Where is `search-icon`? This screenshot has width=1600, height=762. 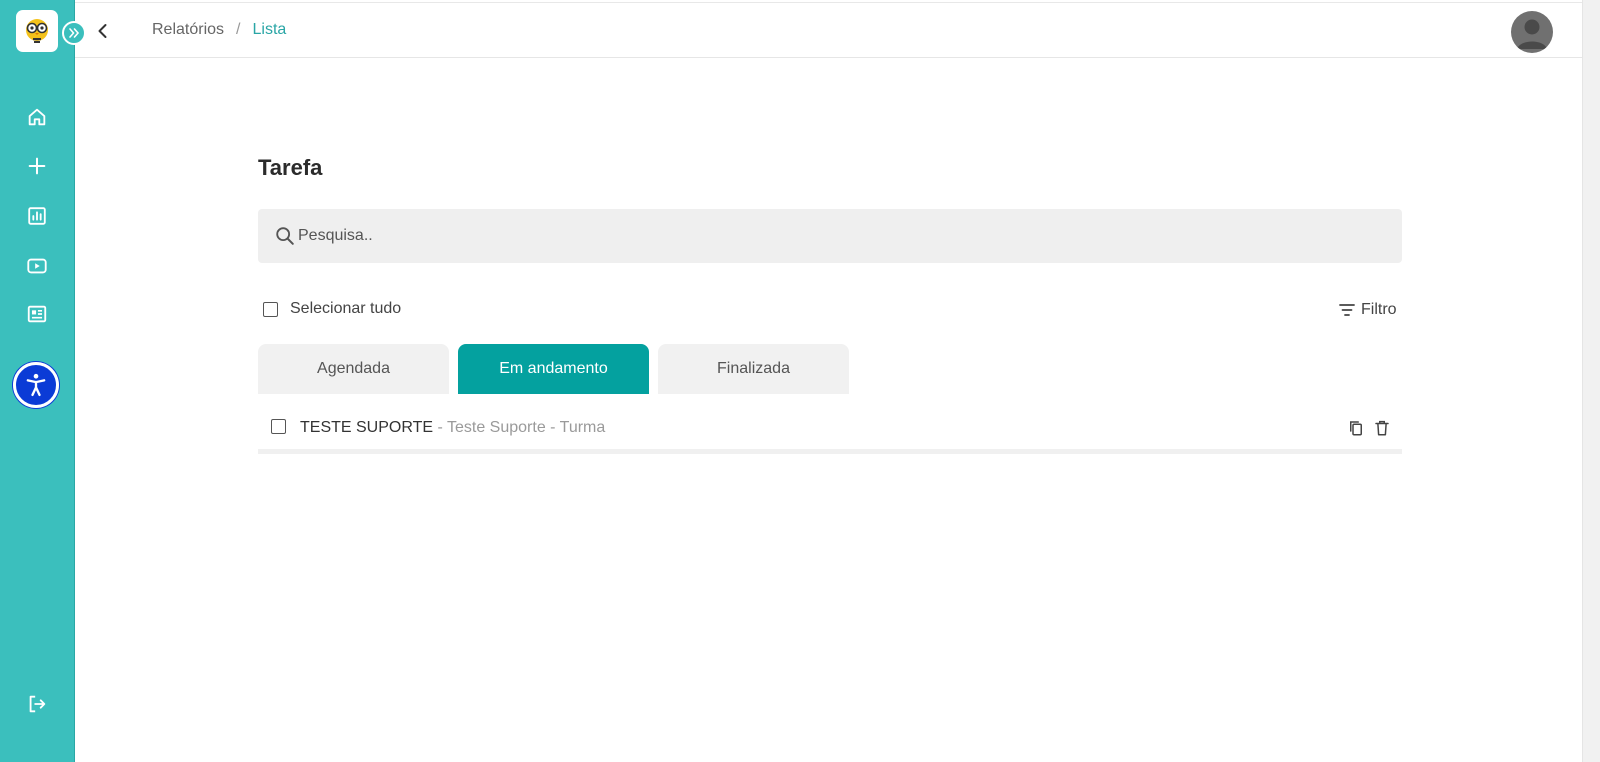
search-icon is located at coordinates (285, 236).